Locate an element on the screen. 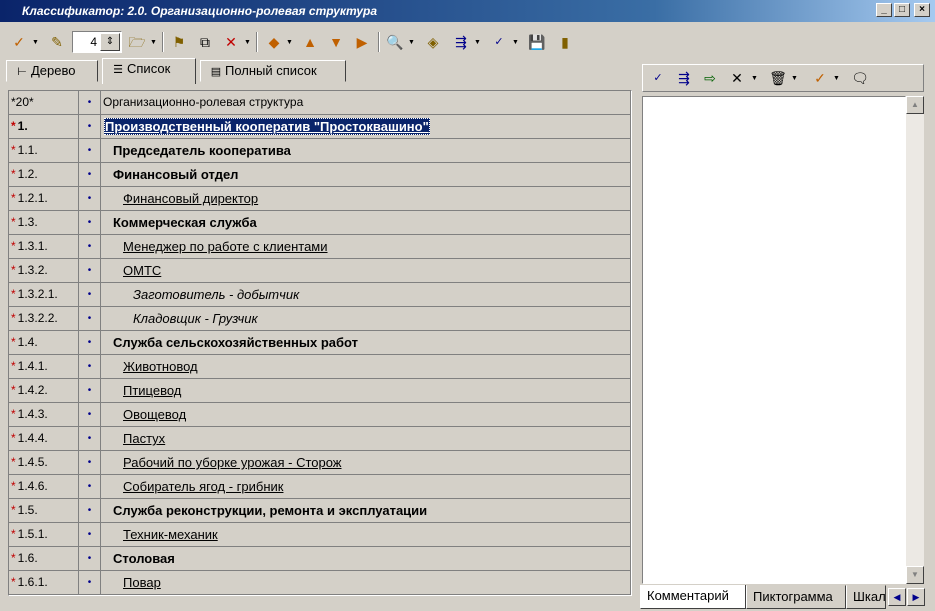 This screenshot has width=935, height=611. diamond-info-icon: ◈ is located at coordinates (433, 42).